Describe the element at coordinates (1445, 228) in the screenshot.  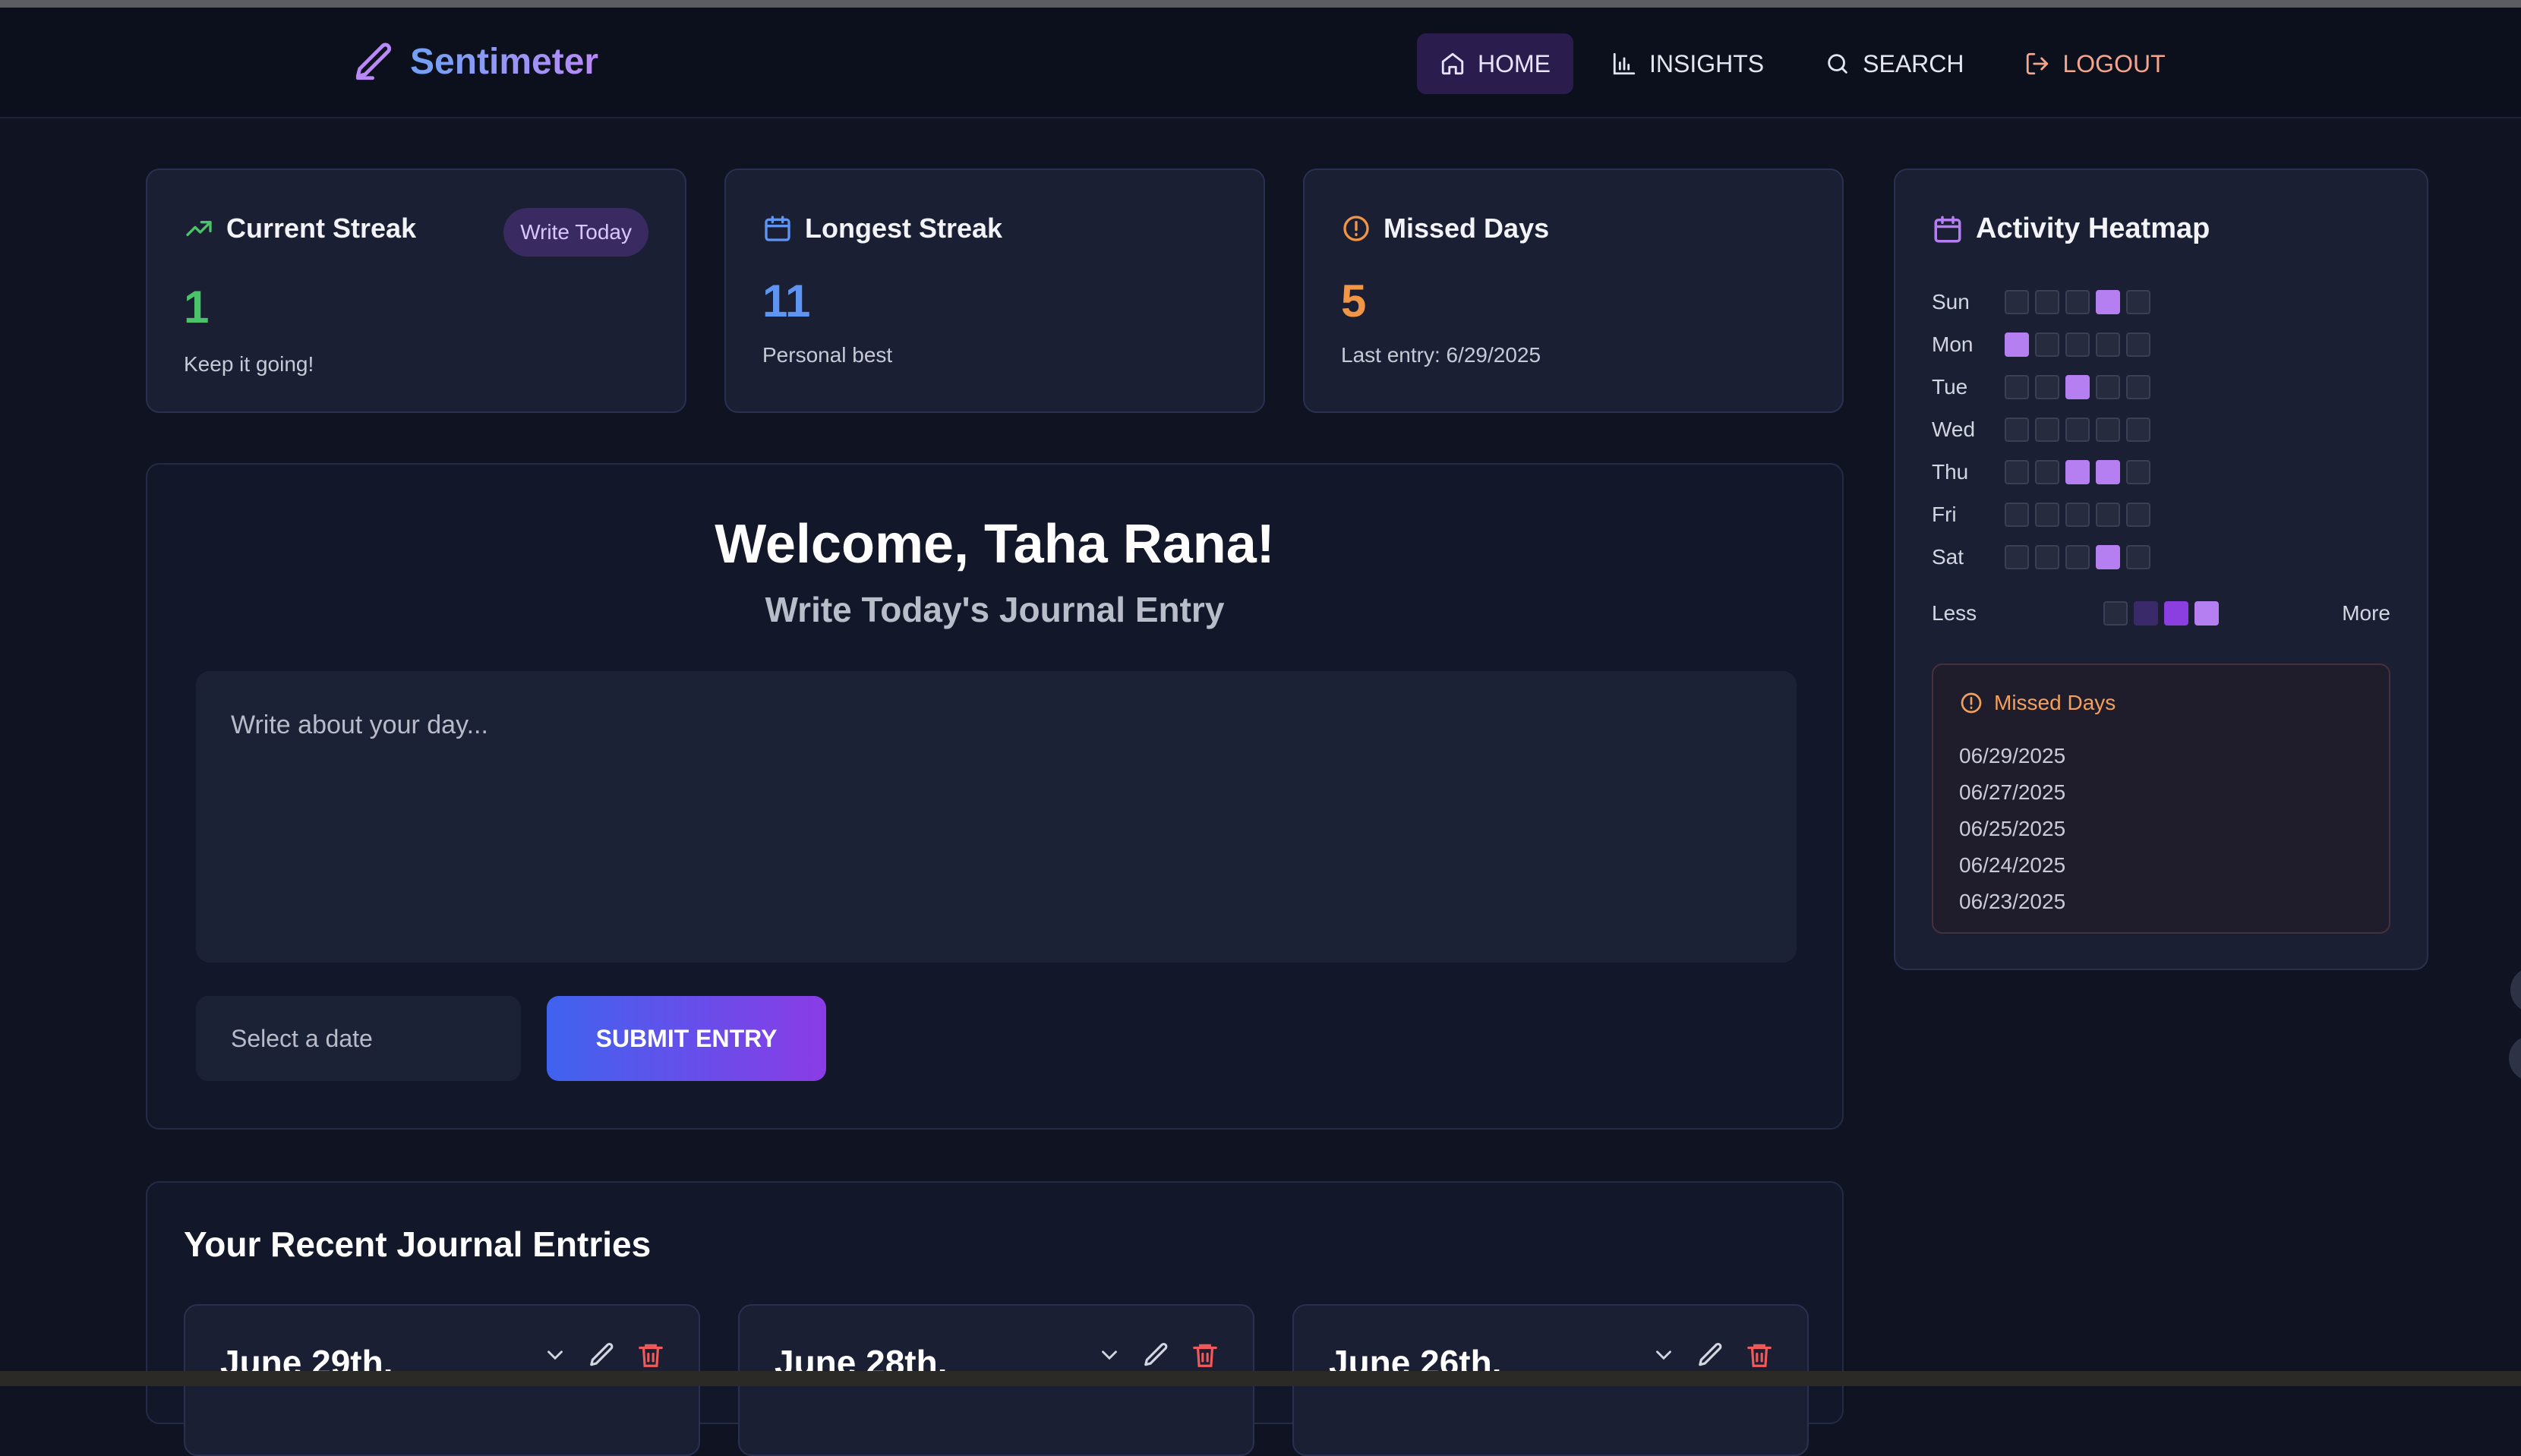
I see `missed-days-title: Missed Days` at that location.